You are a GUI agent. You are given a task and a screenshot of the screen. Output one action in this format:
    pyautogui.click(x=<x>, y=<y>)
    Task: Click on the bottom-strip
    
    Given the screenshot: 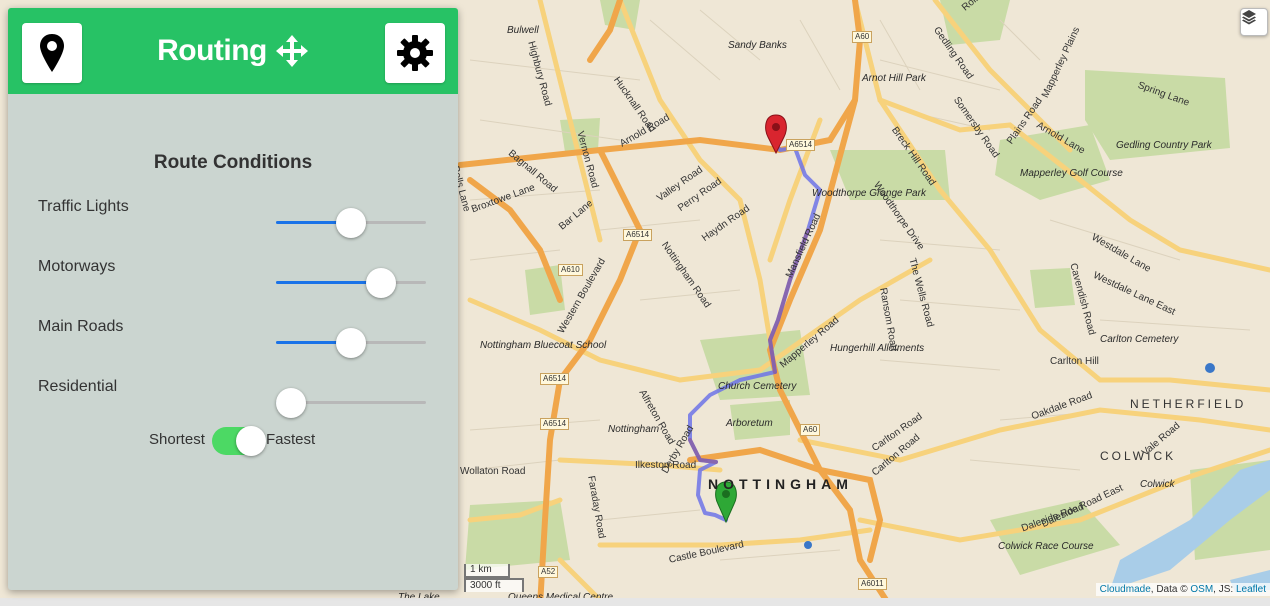 What is the action you would take?
    pyautogui.click(x=635, y=602)
    